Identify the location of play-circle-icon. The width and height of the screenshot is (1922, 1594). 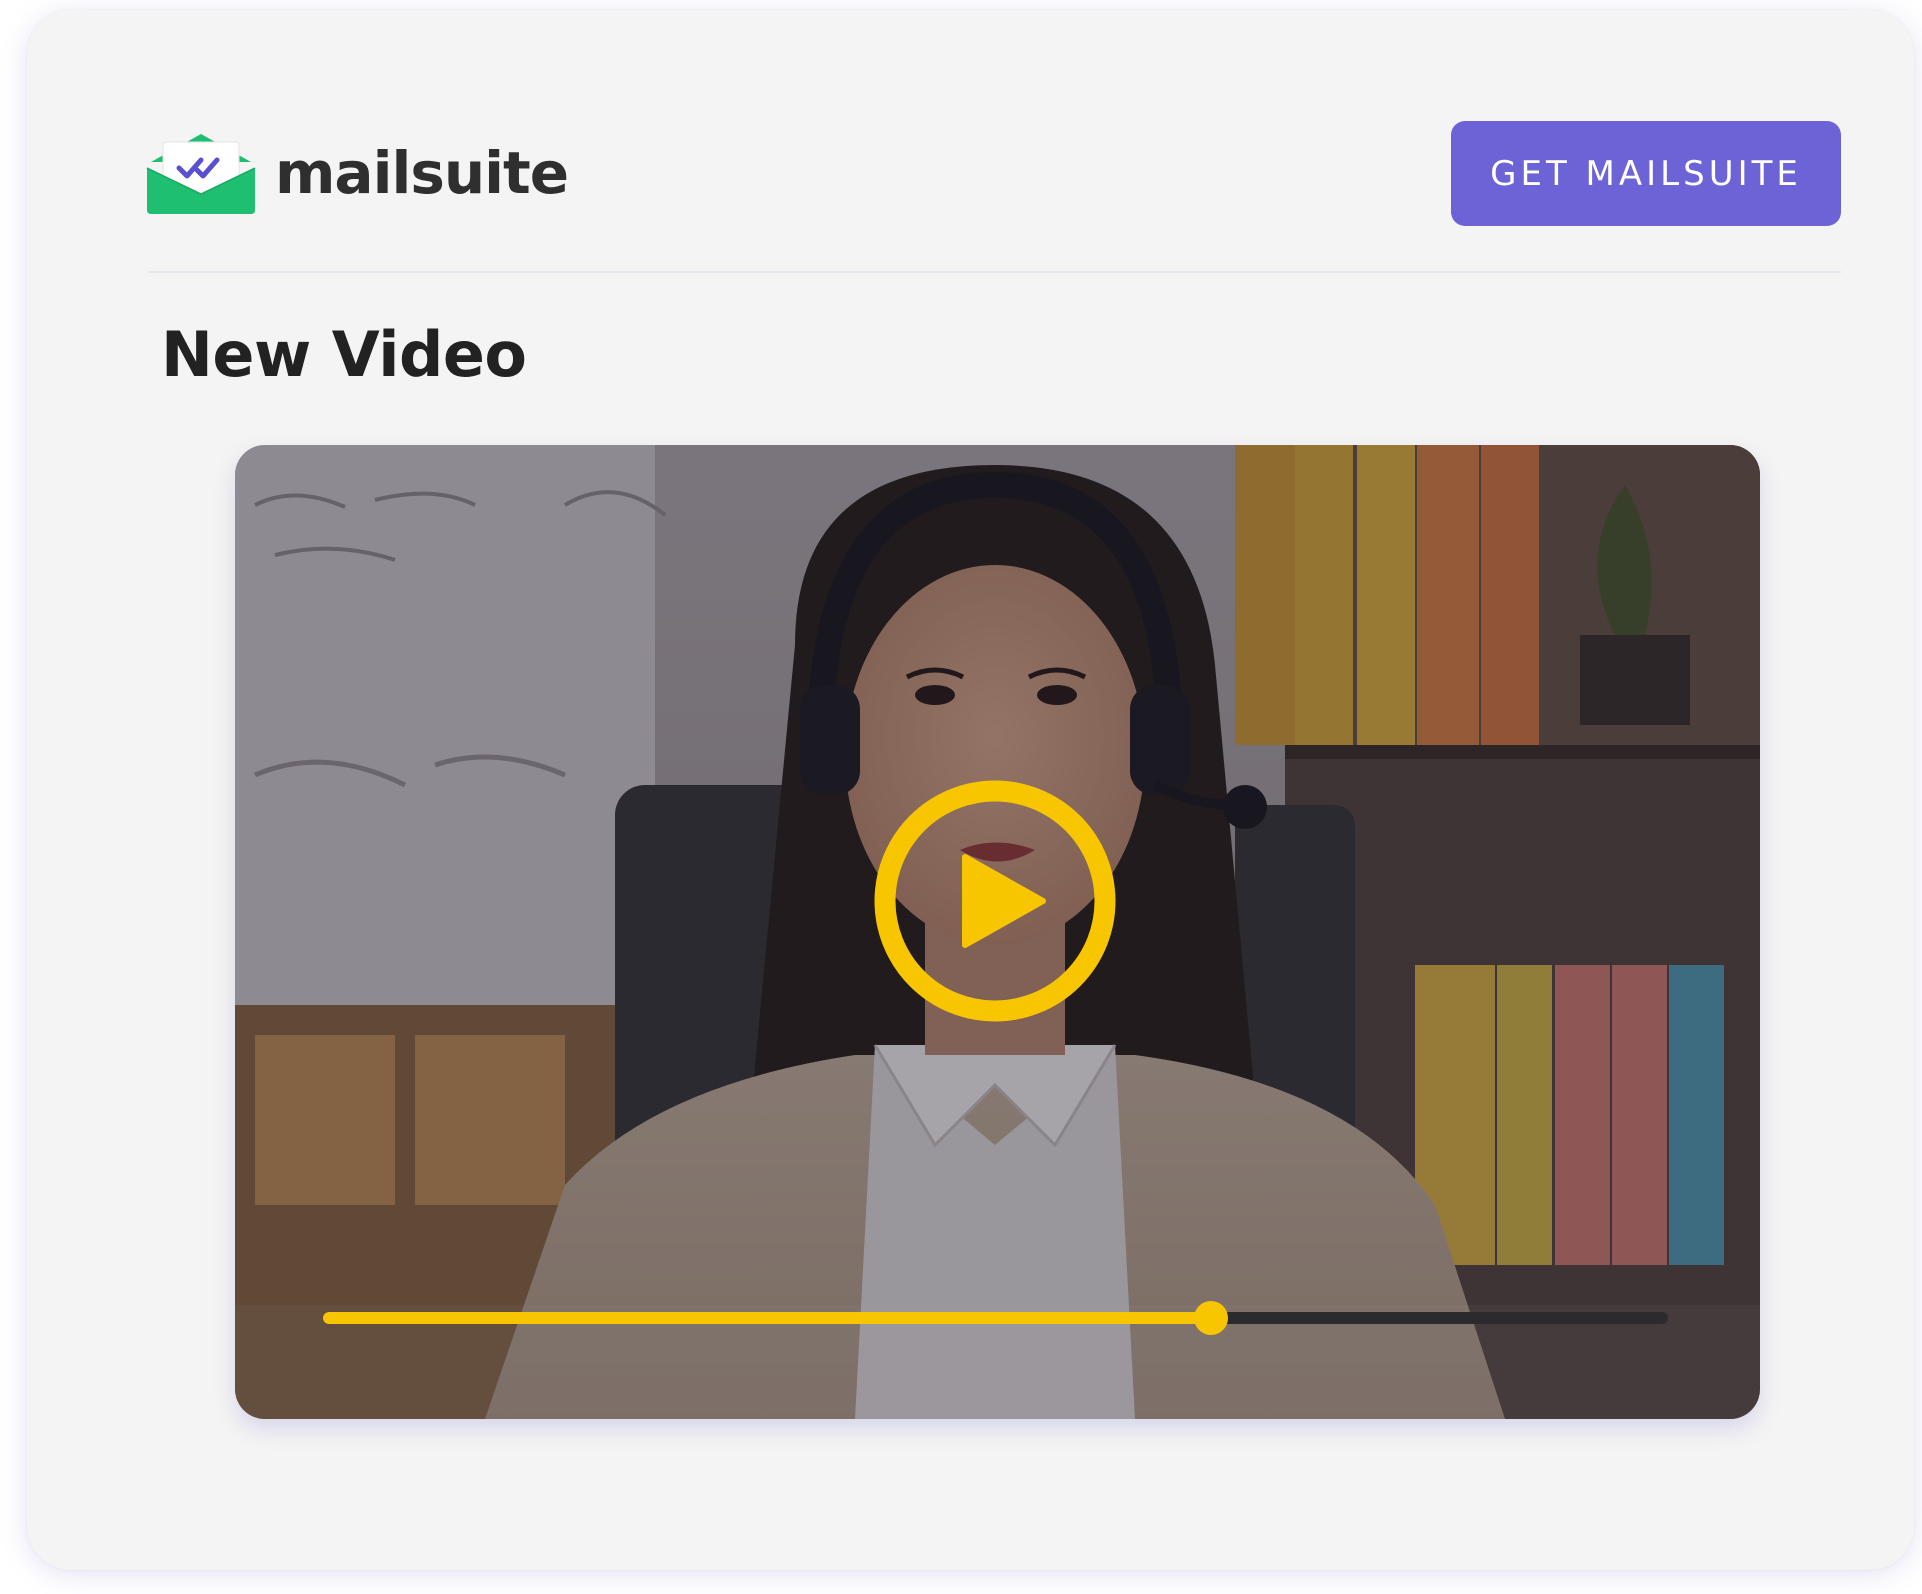
(995, 901).